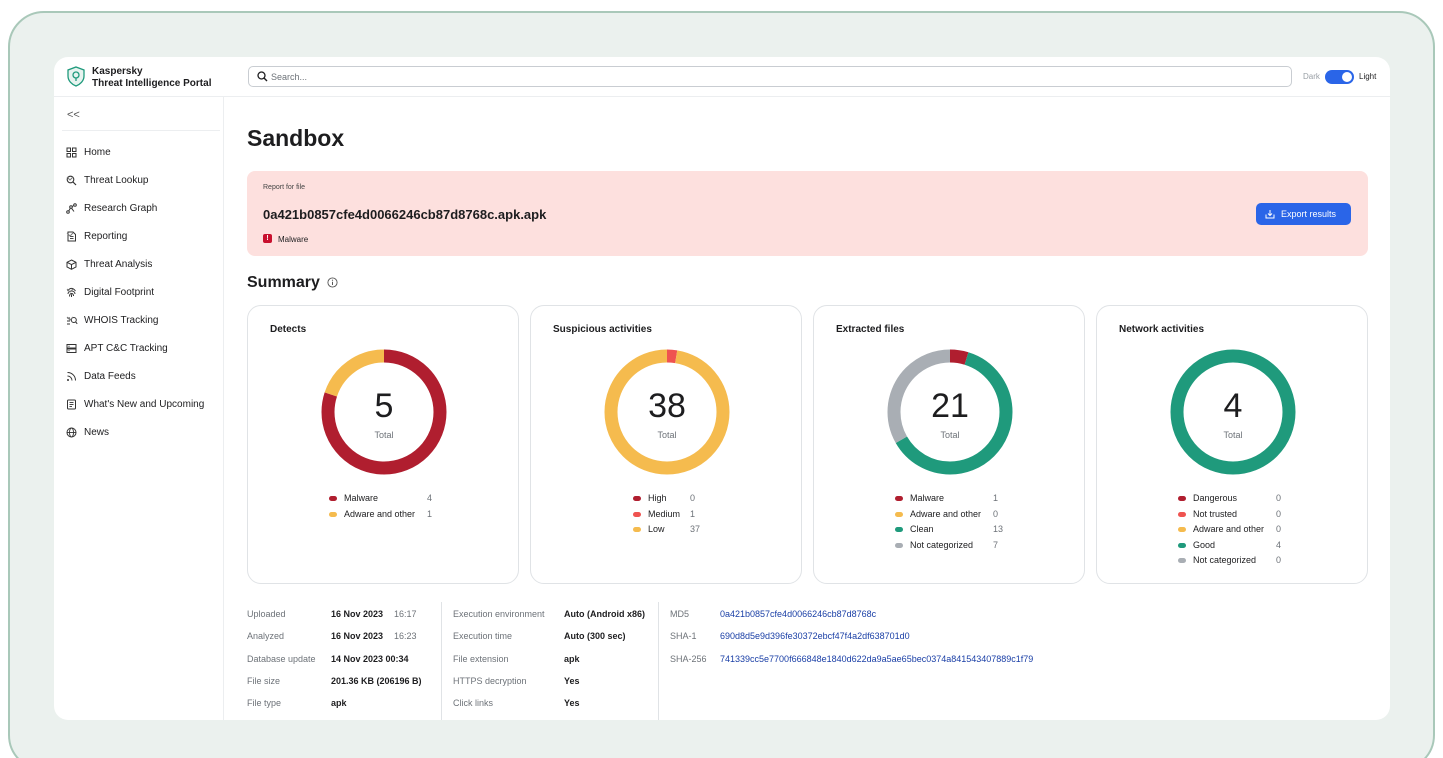  What do you see at coordinates (473, 703) in the screenshot?
I see `detail-key: Click links` at bounding box center [473, 703].